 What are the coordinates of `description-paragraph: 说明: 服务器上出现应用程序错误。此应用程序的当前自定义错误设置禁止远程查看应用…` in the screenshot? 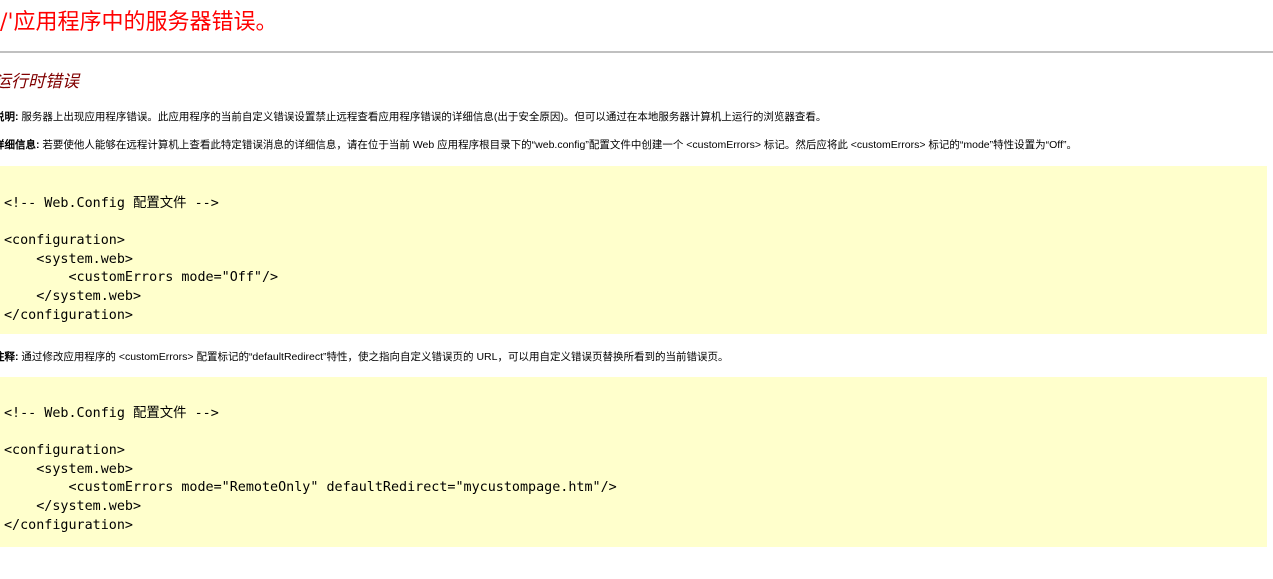 It's located at (413, 117).